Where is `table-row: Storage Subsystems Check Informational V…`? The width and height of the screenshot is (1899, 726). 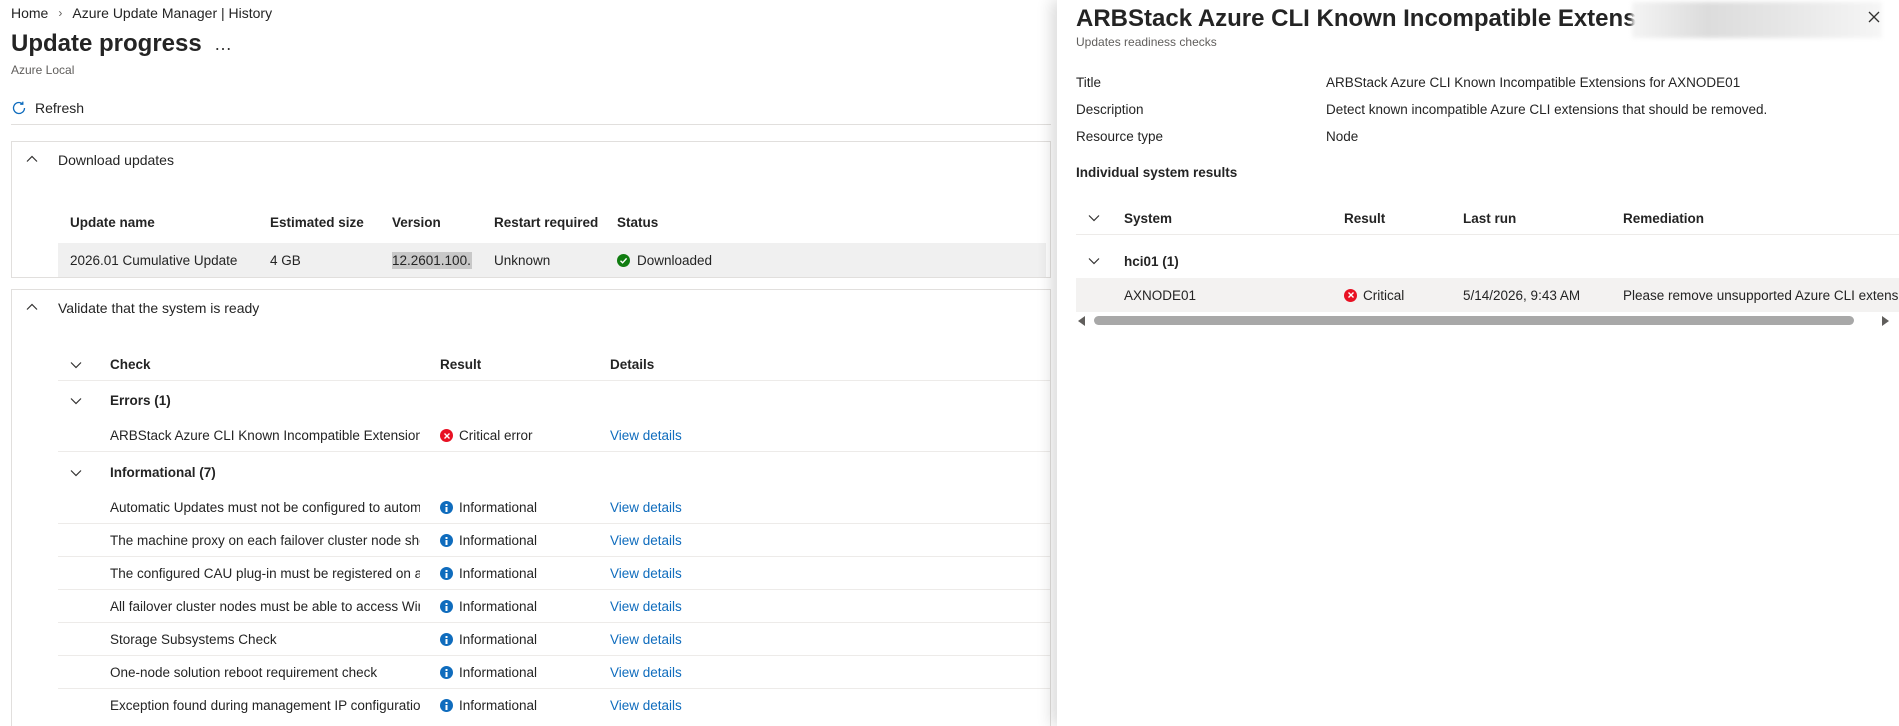
table-row: Storage Subsystems Check Informational V… is located at coordinates (554, 639).